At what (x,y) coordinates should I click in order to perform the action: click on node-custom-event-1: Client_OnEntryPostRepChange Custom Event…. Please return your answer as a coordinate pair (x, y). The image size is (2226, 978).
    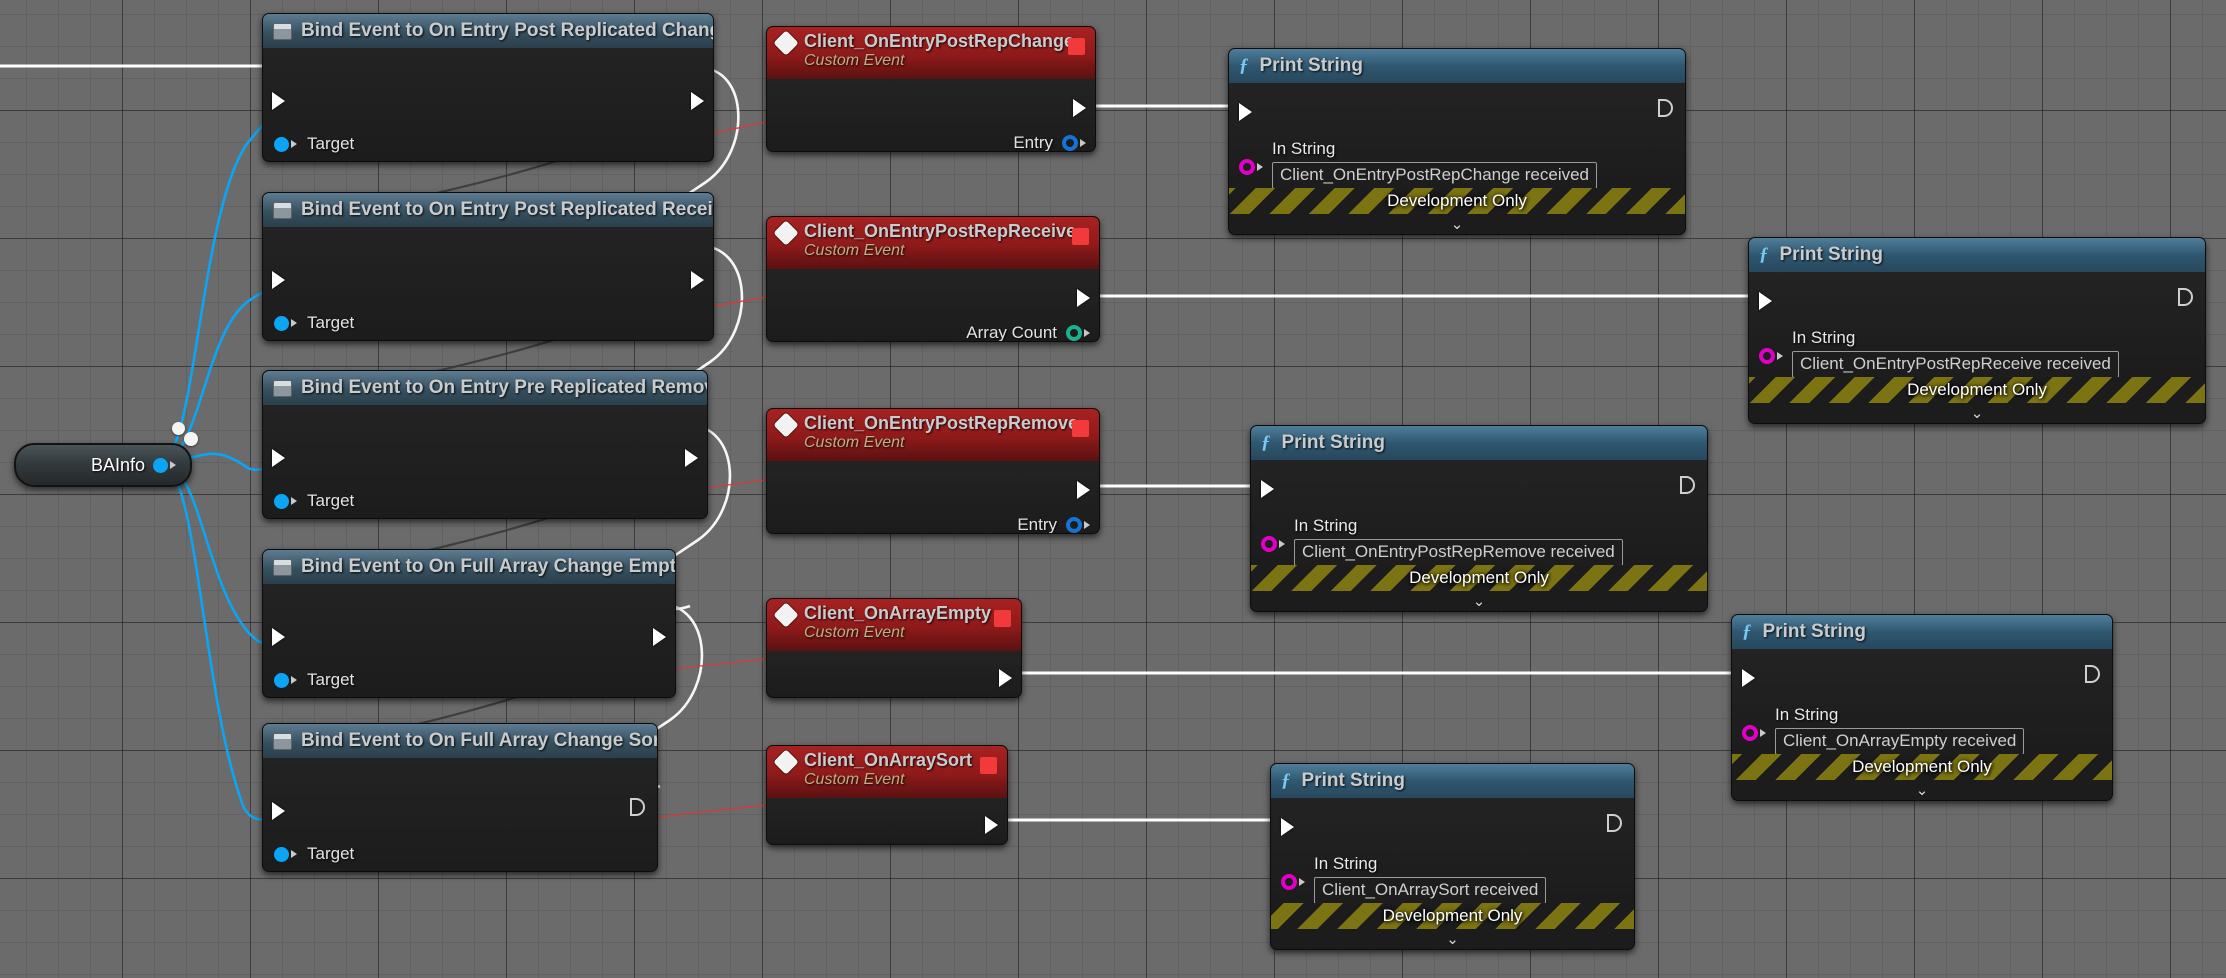
    Looking at the image, I should click on (931, 89).